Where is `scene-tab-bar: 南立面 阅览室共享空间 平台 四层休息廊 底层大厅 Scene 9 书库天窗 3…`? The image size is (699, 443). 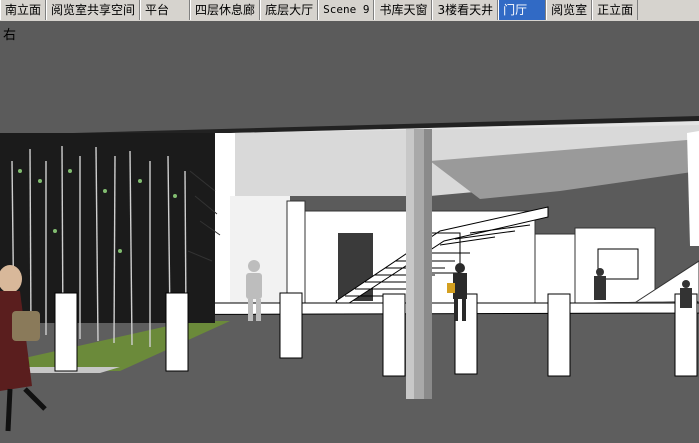 scene-tab-bar: 南立面 阅览室共享空间 平台 四层休息廊 底层大厅 Scene 9 书库天窗 3… is located at coordinates (349, 11).